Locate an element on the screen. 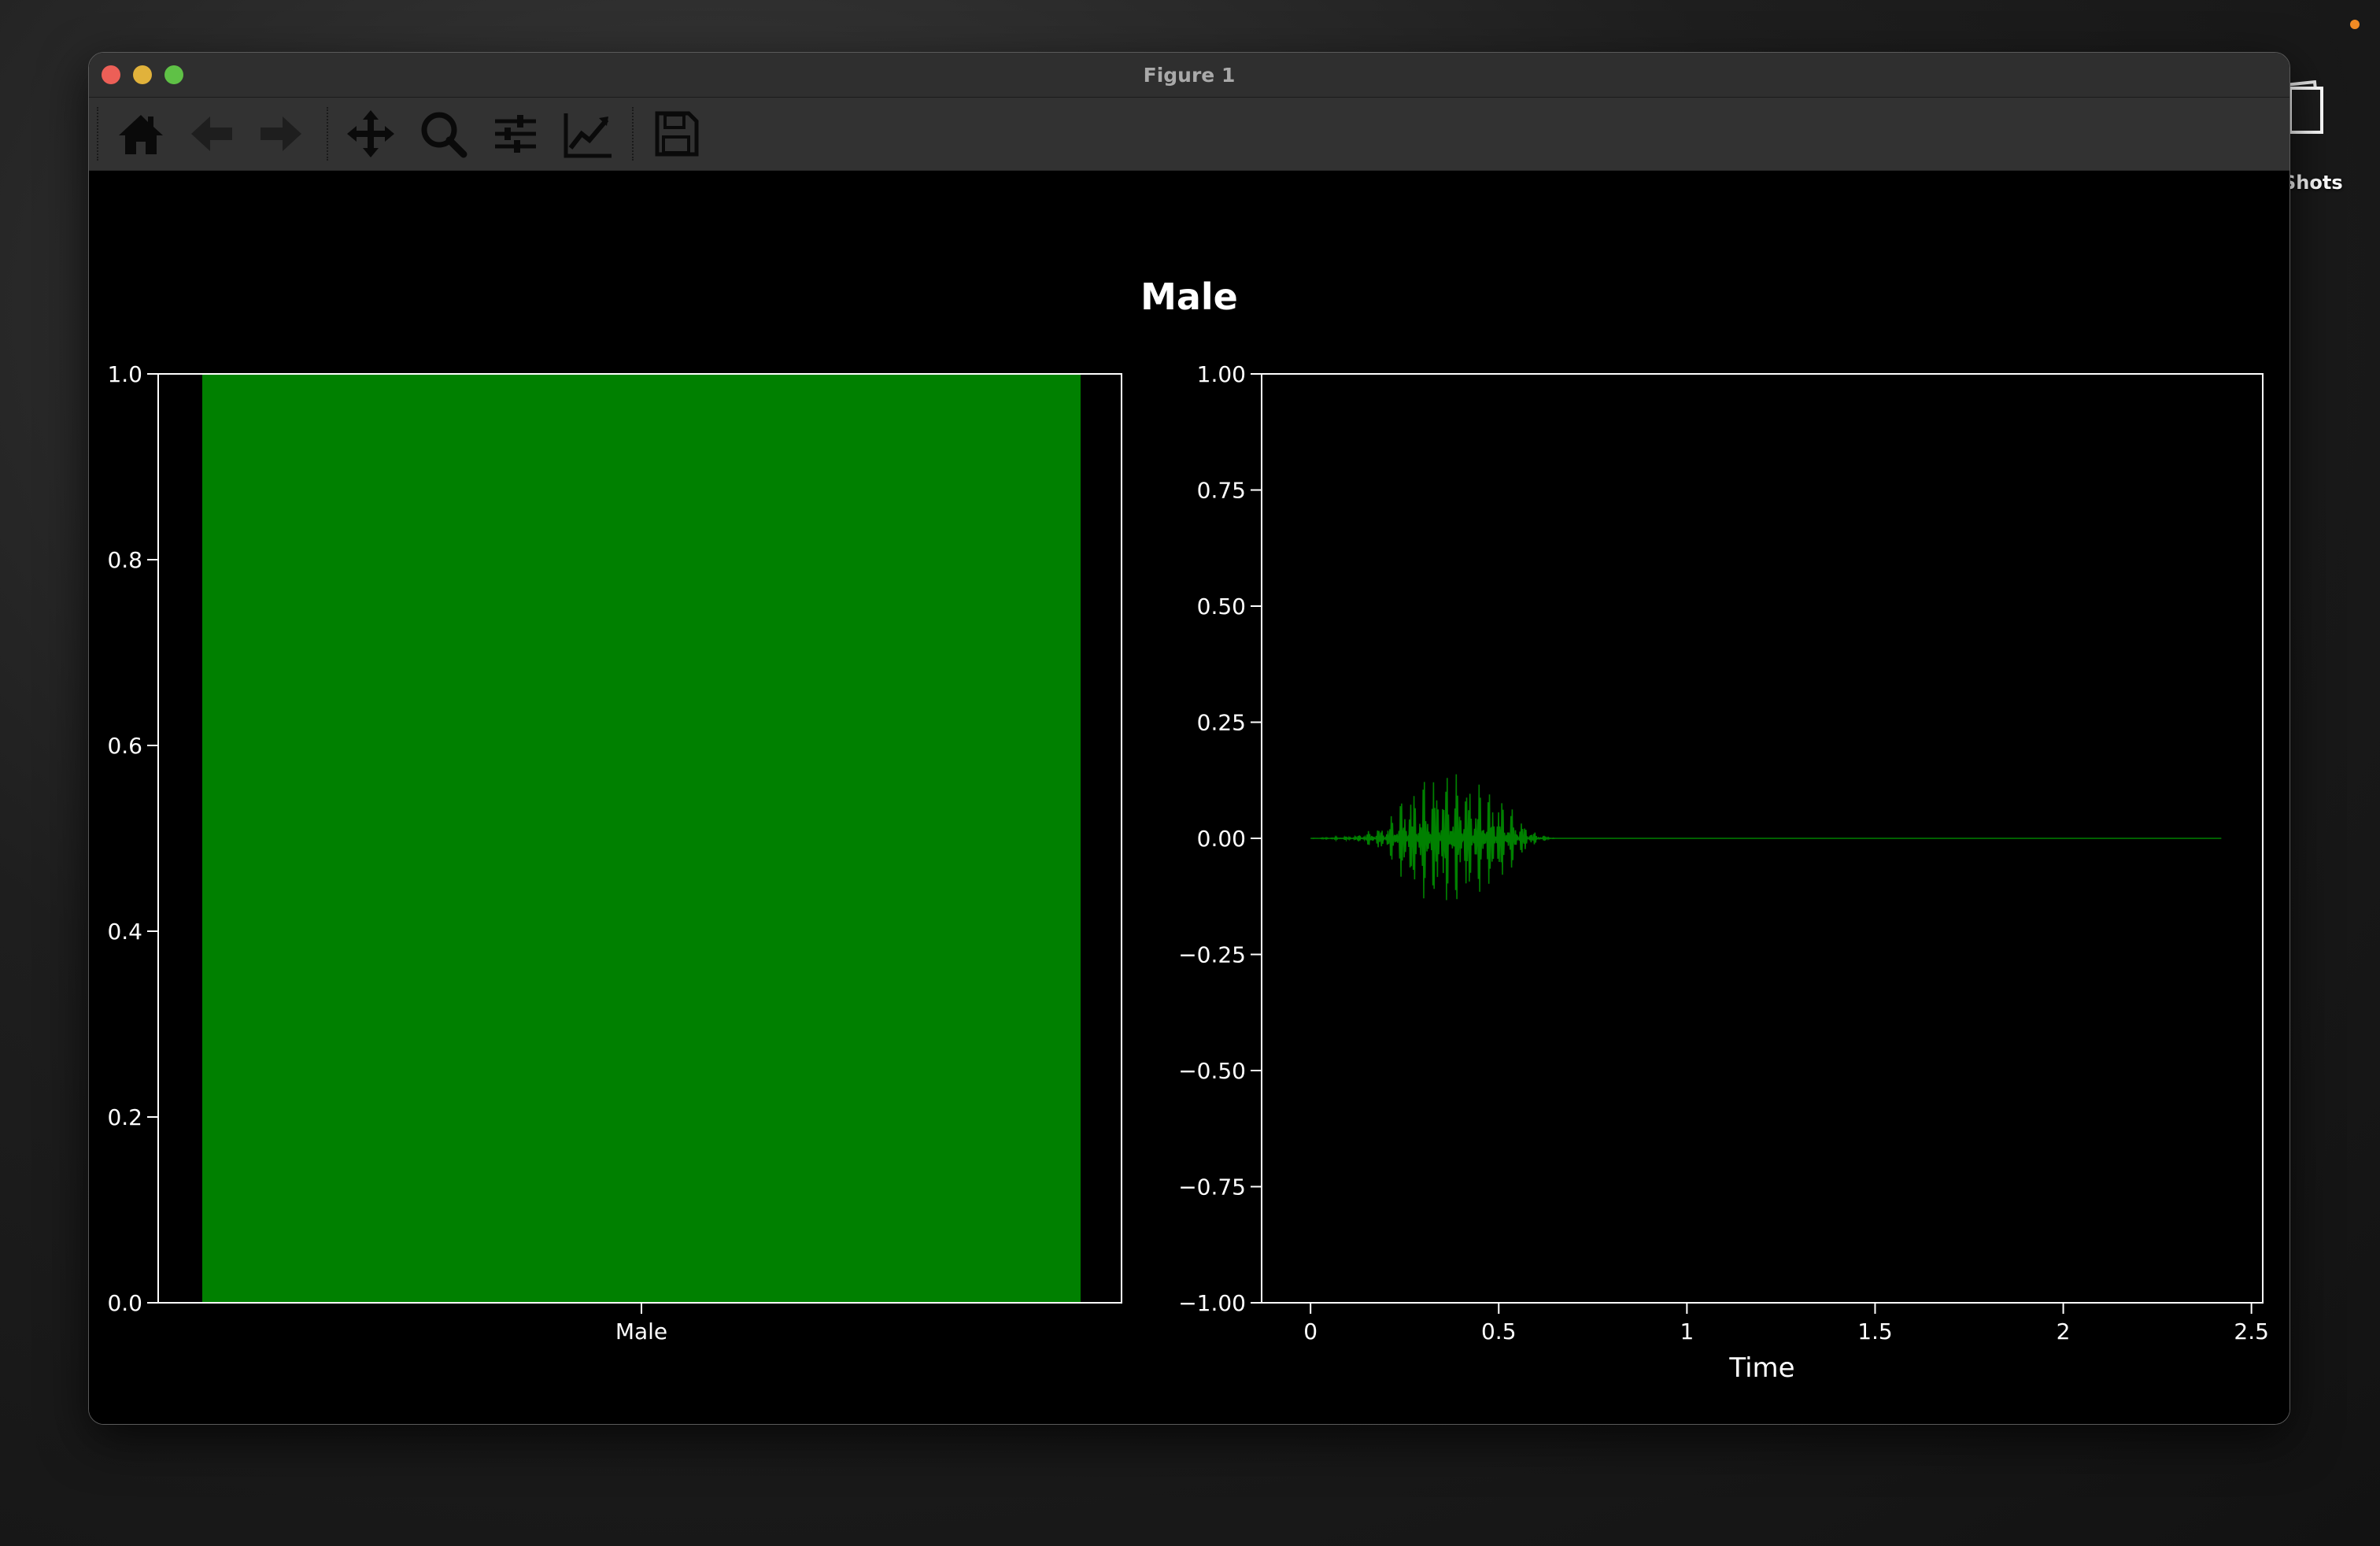  y-tick-label: 0.50 is located at coordinates (1221, 607).